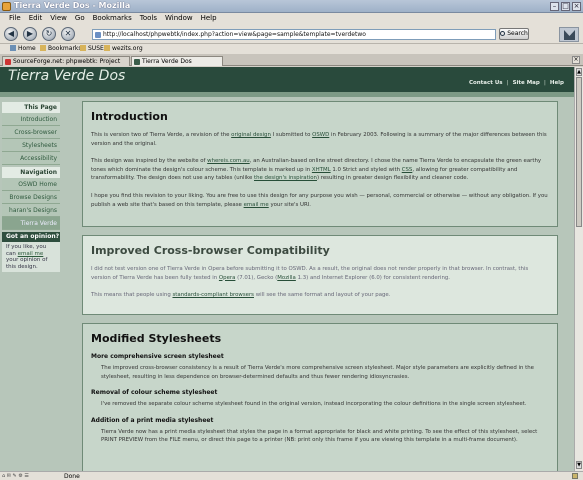  What do you see at coordinates (579, 465) in the screenshot?
I see `scroll-down-arrow: ▼` at bounding box center [579, 465].